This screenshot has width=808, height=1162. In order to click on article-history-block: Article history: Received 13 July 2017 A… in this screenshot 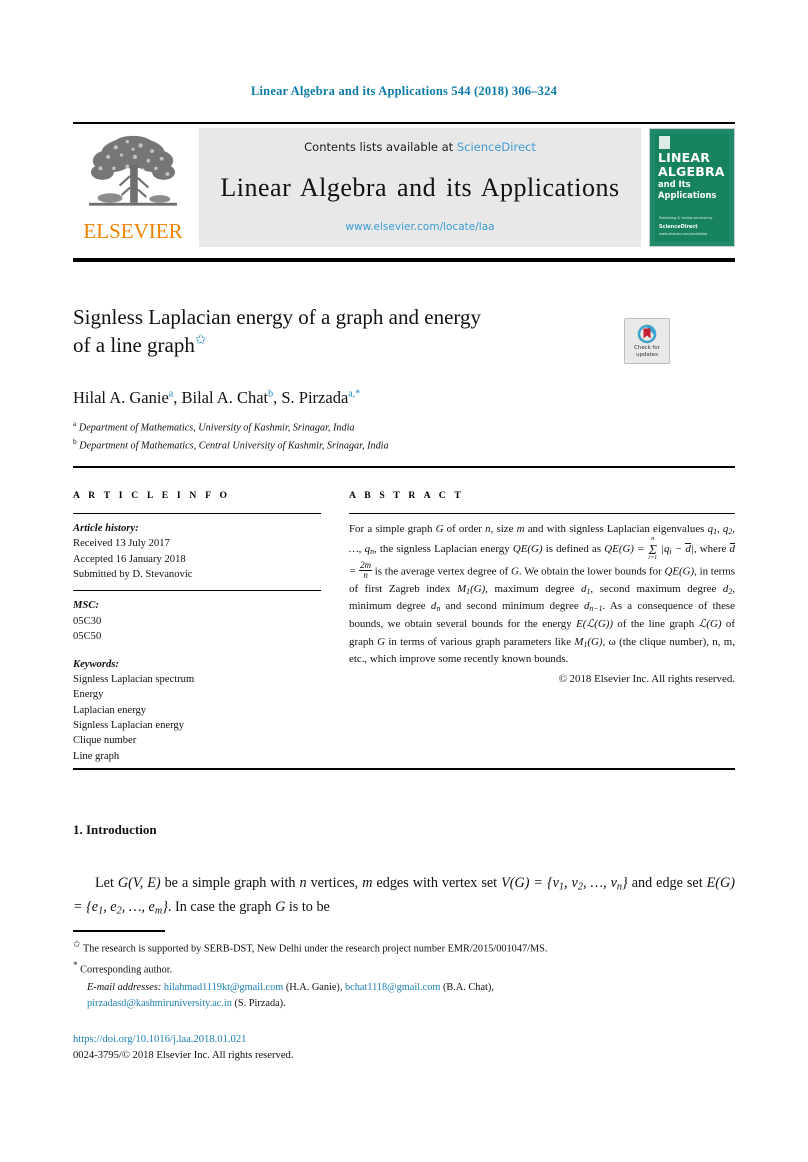, I will do `click(197, 551)`.